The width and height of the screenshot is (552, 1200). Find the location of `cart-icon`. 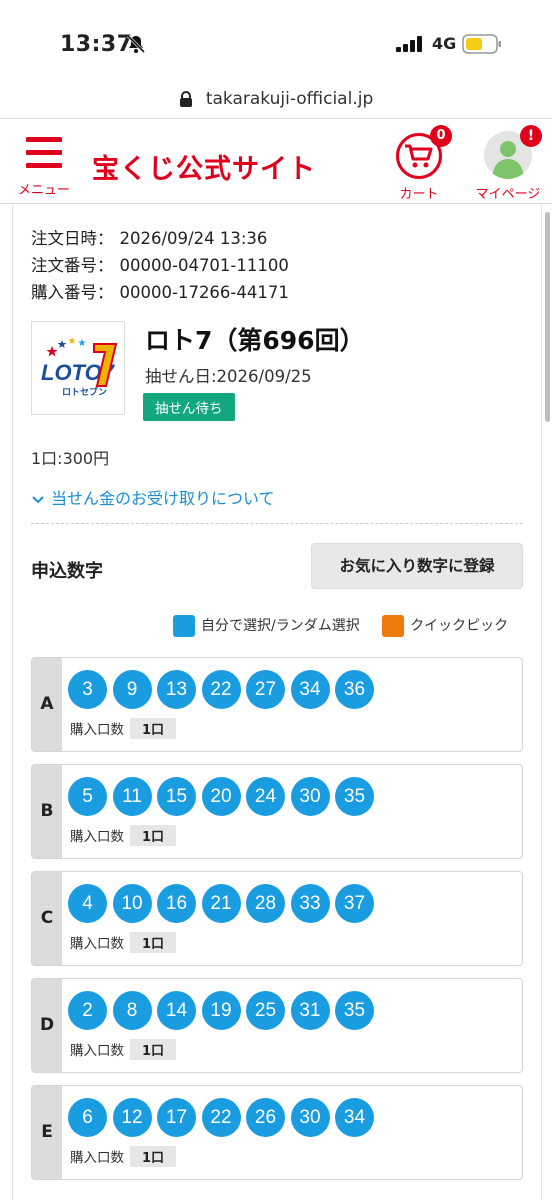

cart-icon is located at coordinates (419, 156).